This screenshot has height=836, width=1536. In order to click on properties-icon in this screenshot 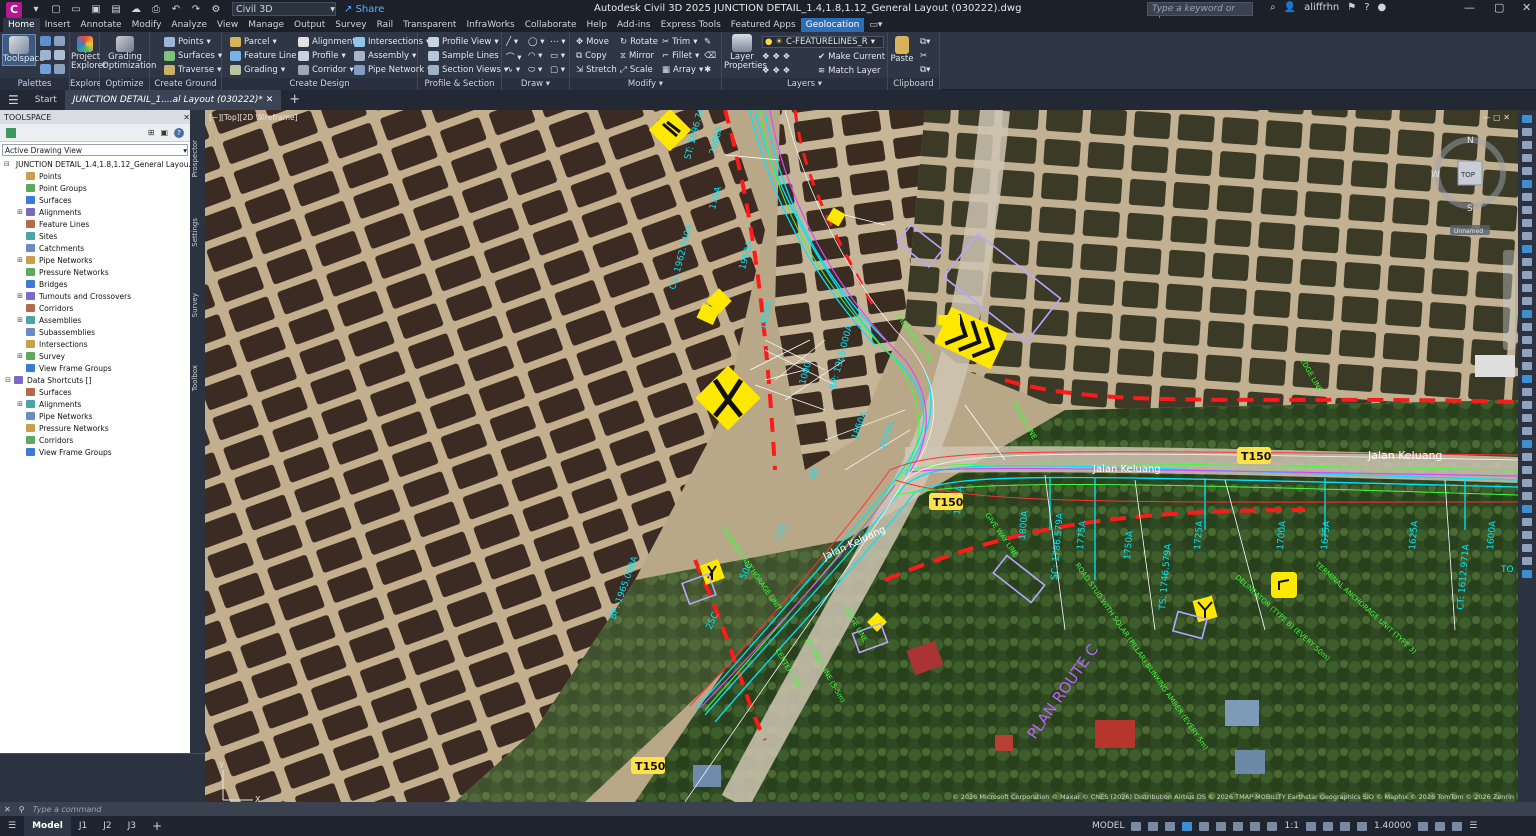, I will do `click(45, 41)`.